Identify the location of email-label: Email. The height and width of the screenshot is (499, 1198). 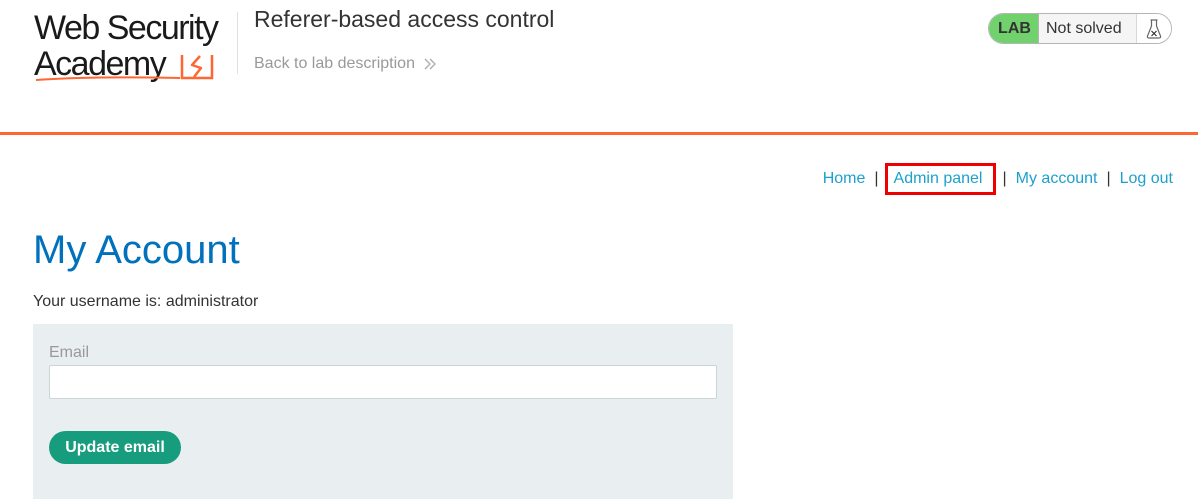
(69, 352).